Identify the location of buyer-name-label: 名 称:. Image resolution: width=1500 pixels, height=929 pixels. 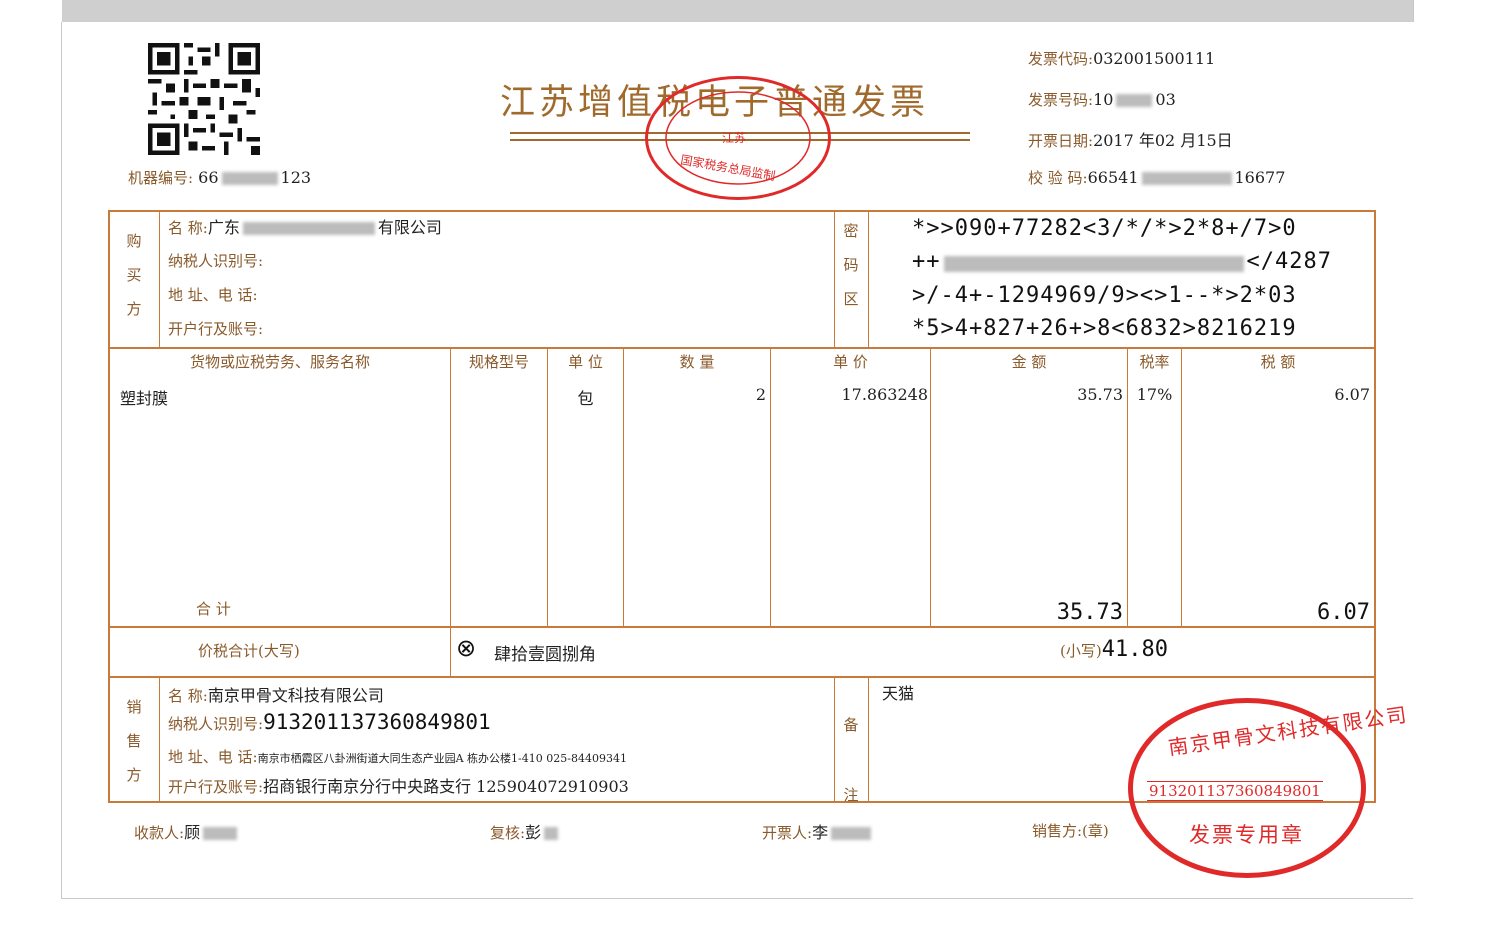
(188, 228).